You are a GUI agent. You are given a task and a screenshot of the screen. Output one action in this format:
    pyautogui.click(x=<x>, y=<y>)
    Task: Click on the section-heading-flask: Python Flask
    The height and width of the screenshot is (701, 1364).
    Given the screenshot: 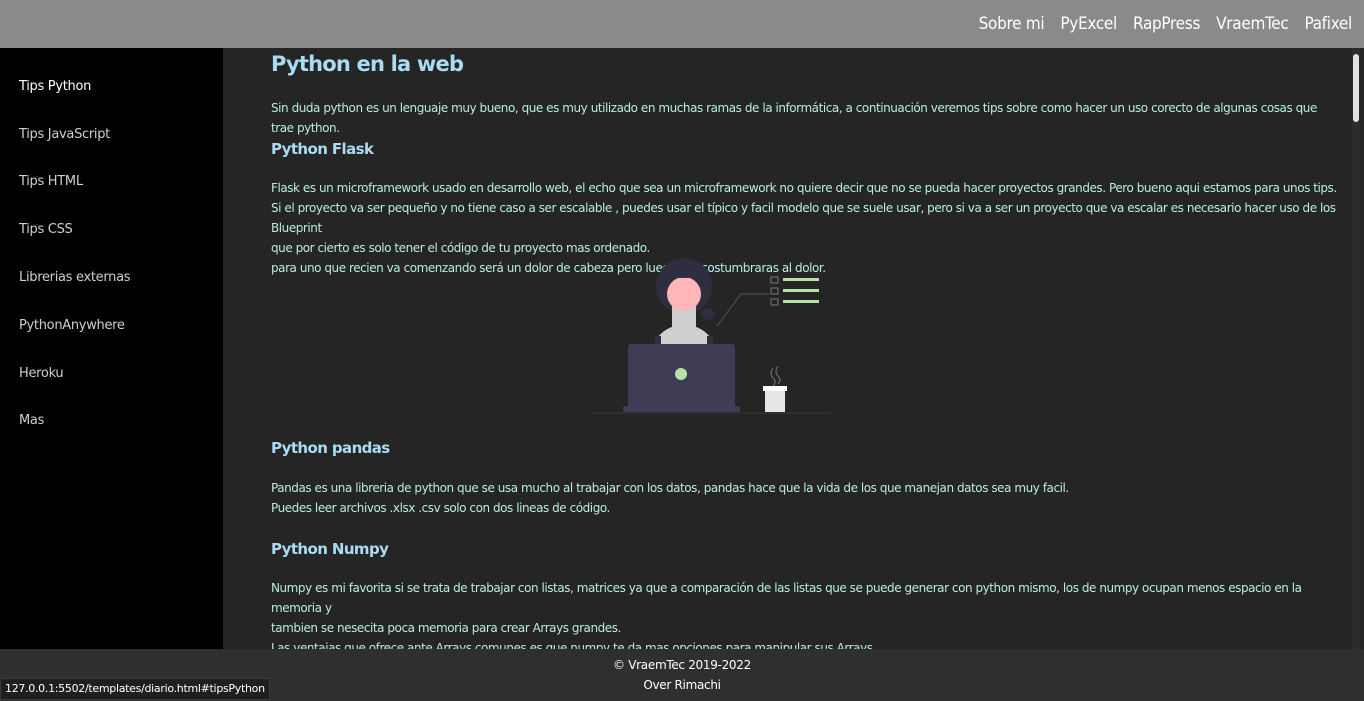 What is the action you would take?
    pyautogui.click(x=322, y=149)
    